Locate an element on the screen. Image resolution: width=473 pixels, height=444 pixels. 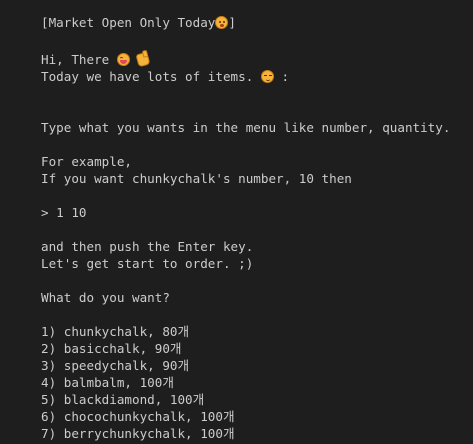
menu-item: 4) balmbalm, 100개 is located at coordinates (107, 382).